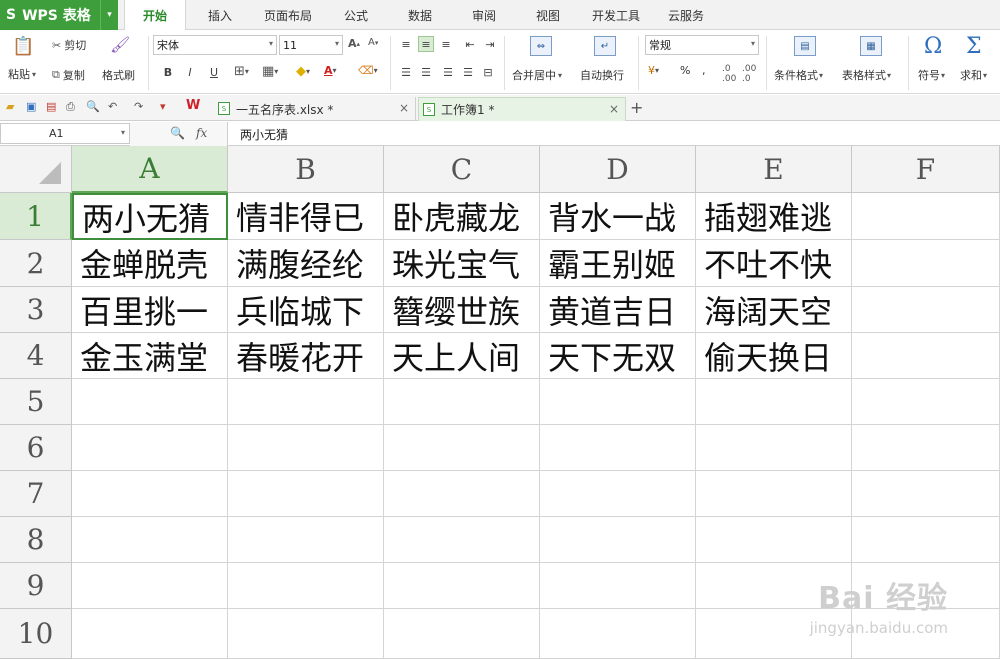 This screenshot has width=1000, height=659. What do you see at coordinates (774, 169) in the screenshot?
I see `column-header-e: E` at bounding box center [774, 169].